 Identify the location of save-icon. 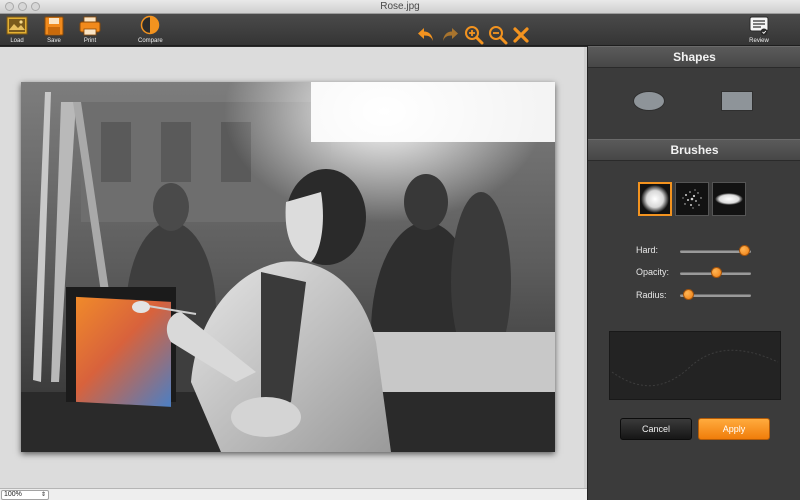
(54, 26).